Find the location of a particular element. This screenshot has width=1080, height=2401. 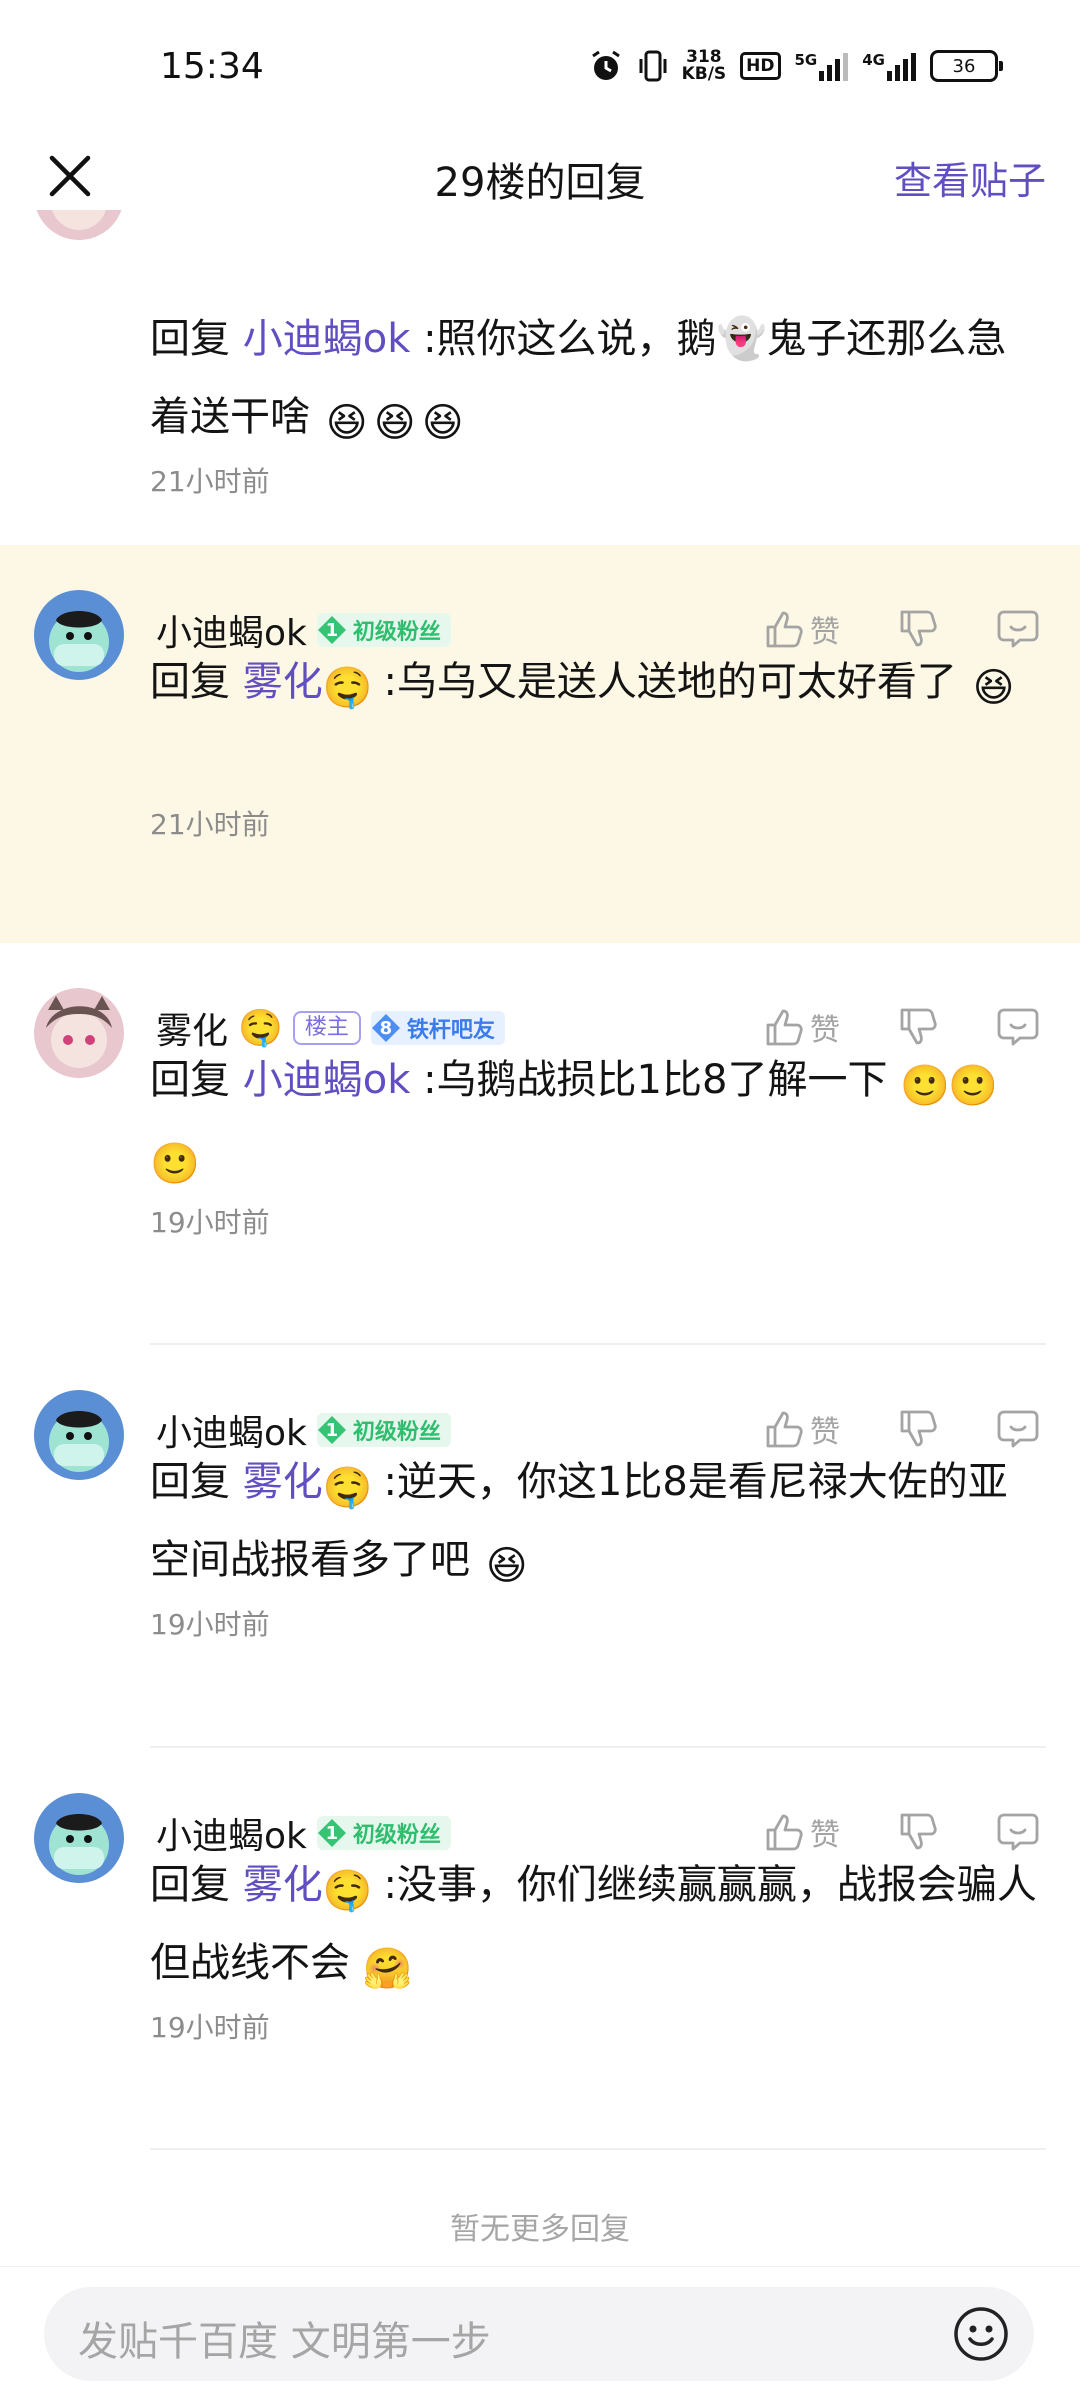

reply-text: :乌乌又是送人送地的可太好看了 is located at coordinates (670, 682).